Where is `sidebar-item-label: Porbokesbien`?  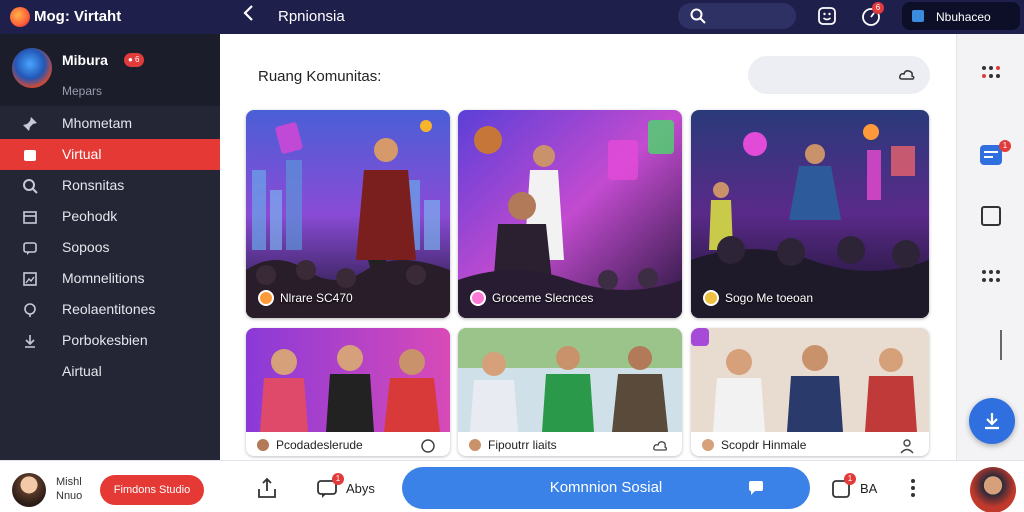
sidebar-item-label: Porbokesbien is located at coordinates (105, 340).